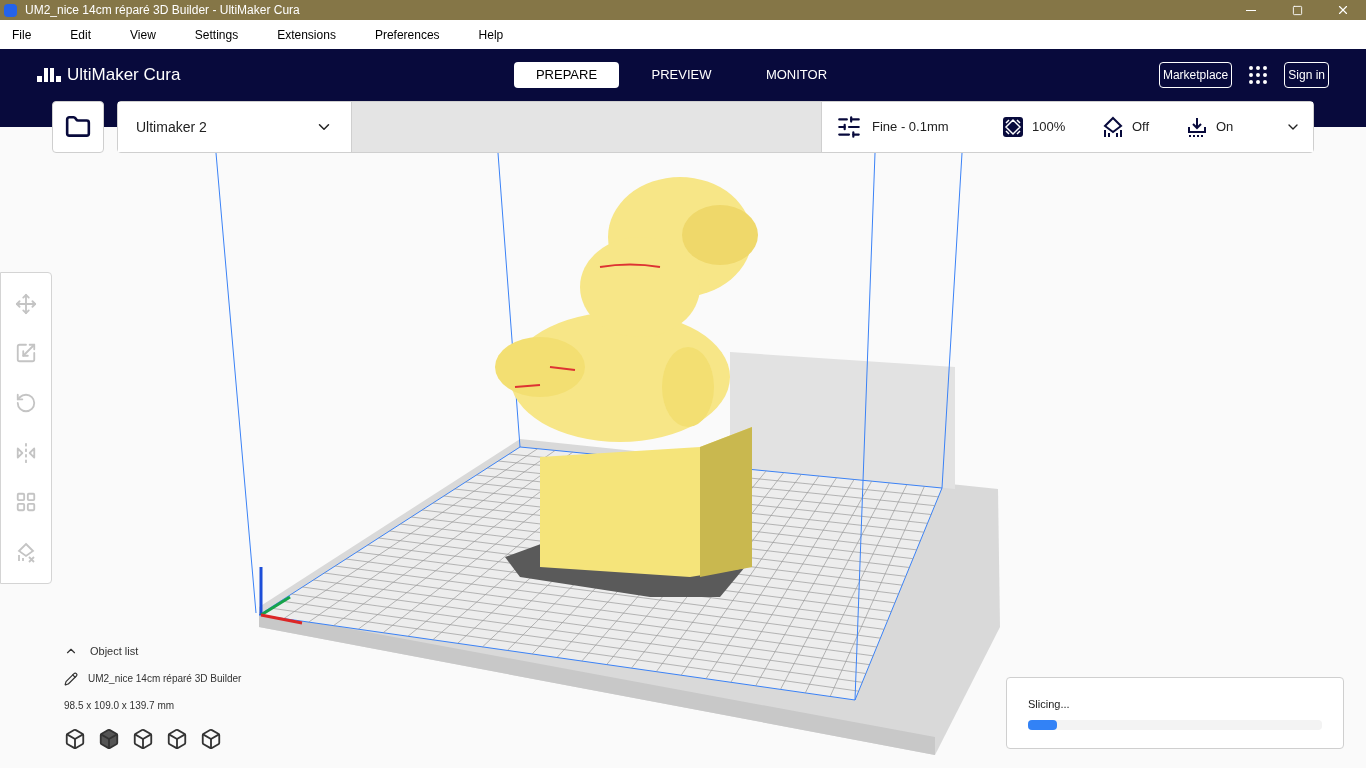  What do you see at coordinates (22, 34) in the screenshot?
I see `menu-item: File` at bounding box center [22, 34].